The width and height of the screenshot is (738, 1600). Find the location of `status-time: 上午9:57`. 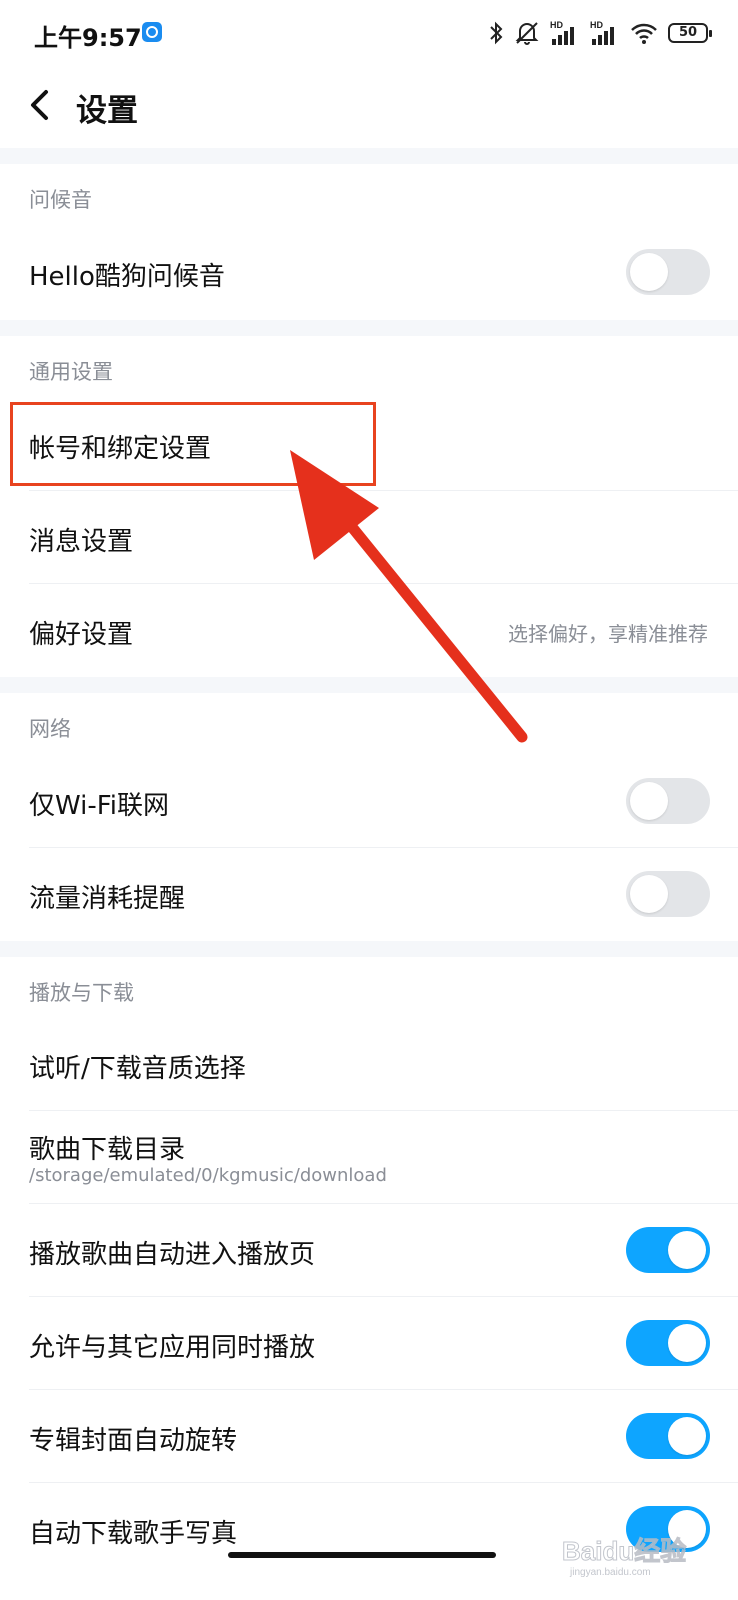

status-time: 上午9:57 is located at coordinates (88, 38).